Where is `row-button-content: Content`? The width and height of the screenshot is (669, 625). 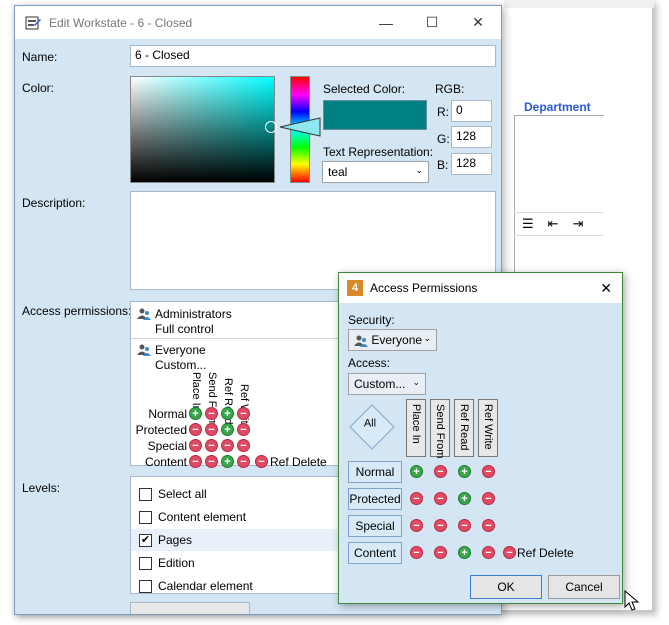 row-button-content: Content is located at coordinates (375, 553).